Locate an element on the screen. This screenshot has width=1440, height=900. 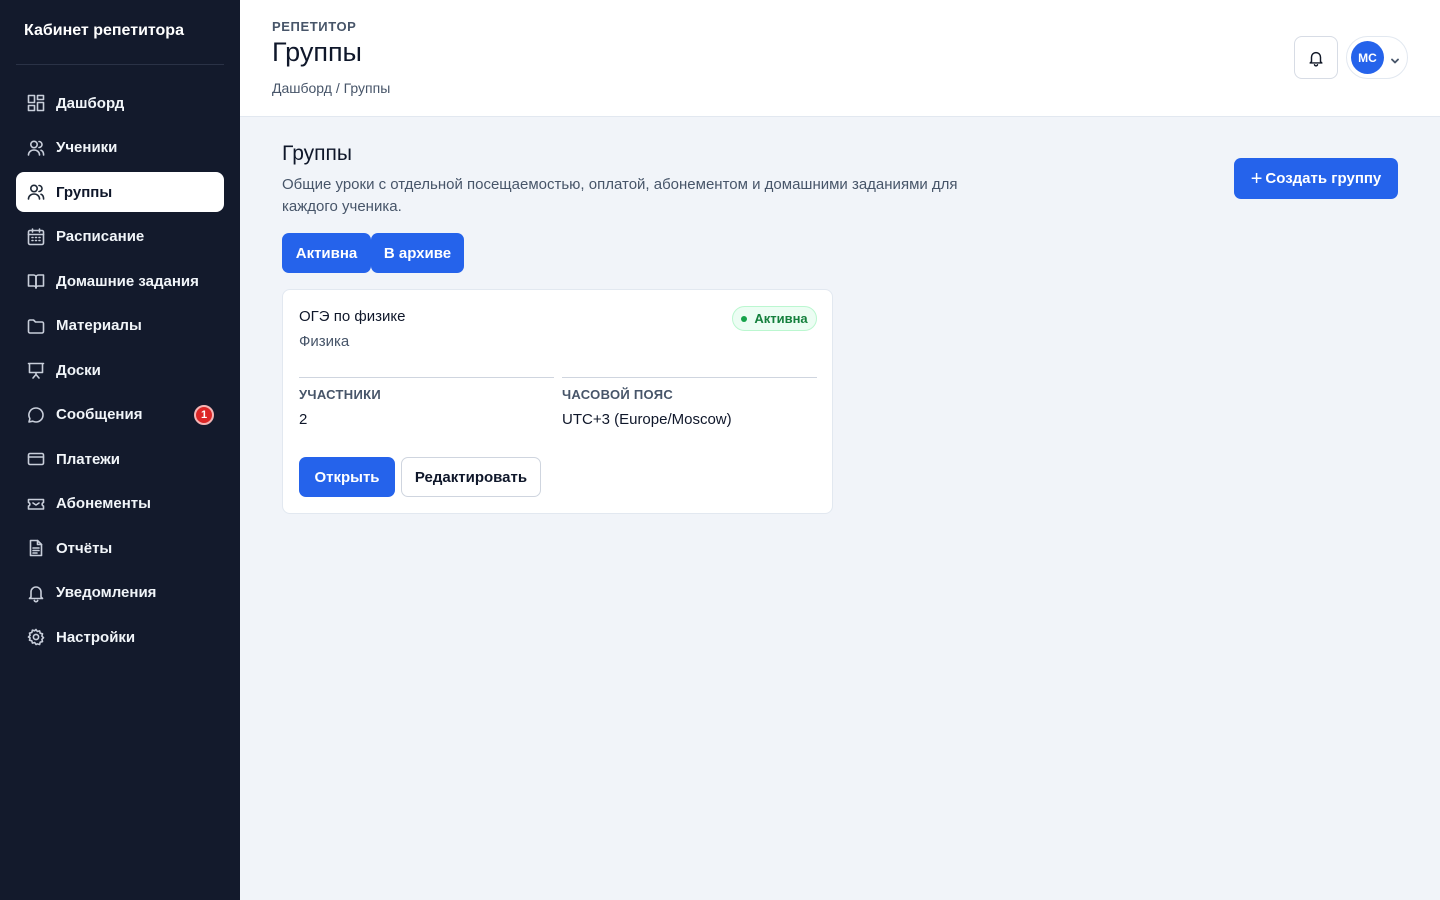
brand-title: Кабинет репетитора is located at coordinates (120, 32).